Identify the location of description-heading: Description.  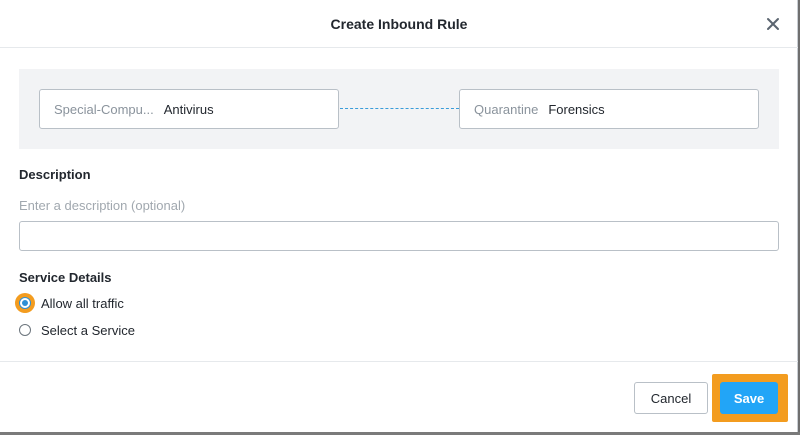
(55, 174).